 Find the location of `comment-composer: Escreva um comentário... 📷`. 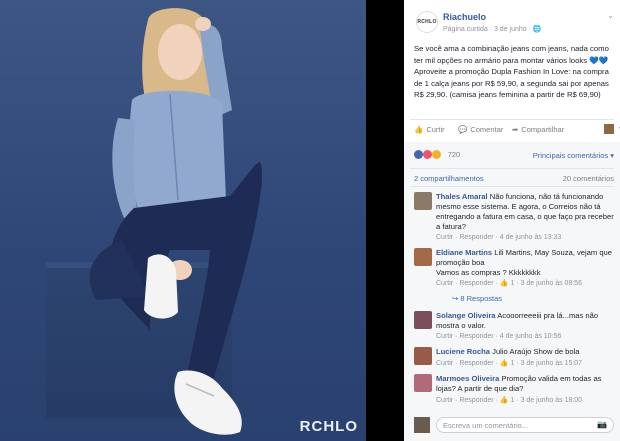

comment-composer: Escreva um comentário... 📷 is located at coordinates (514, 426).